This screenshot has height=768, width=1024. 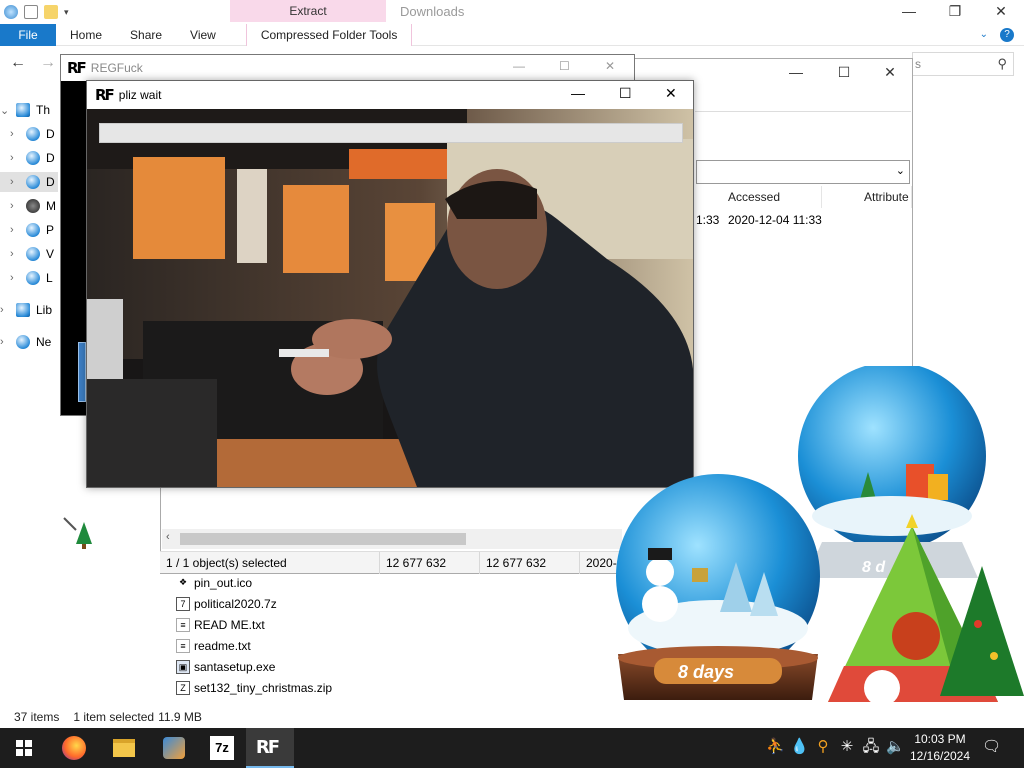 What do you see at coordinates (772, 197) in the screenshot?
I see `column-header-accessed: Accessed` at bounding box center [772, 197].